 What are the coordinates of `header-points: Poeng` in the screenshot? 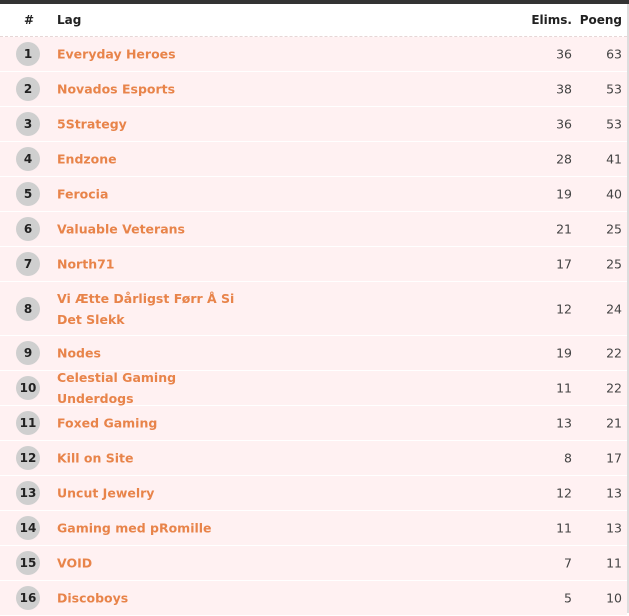 It's located at (601, 20).